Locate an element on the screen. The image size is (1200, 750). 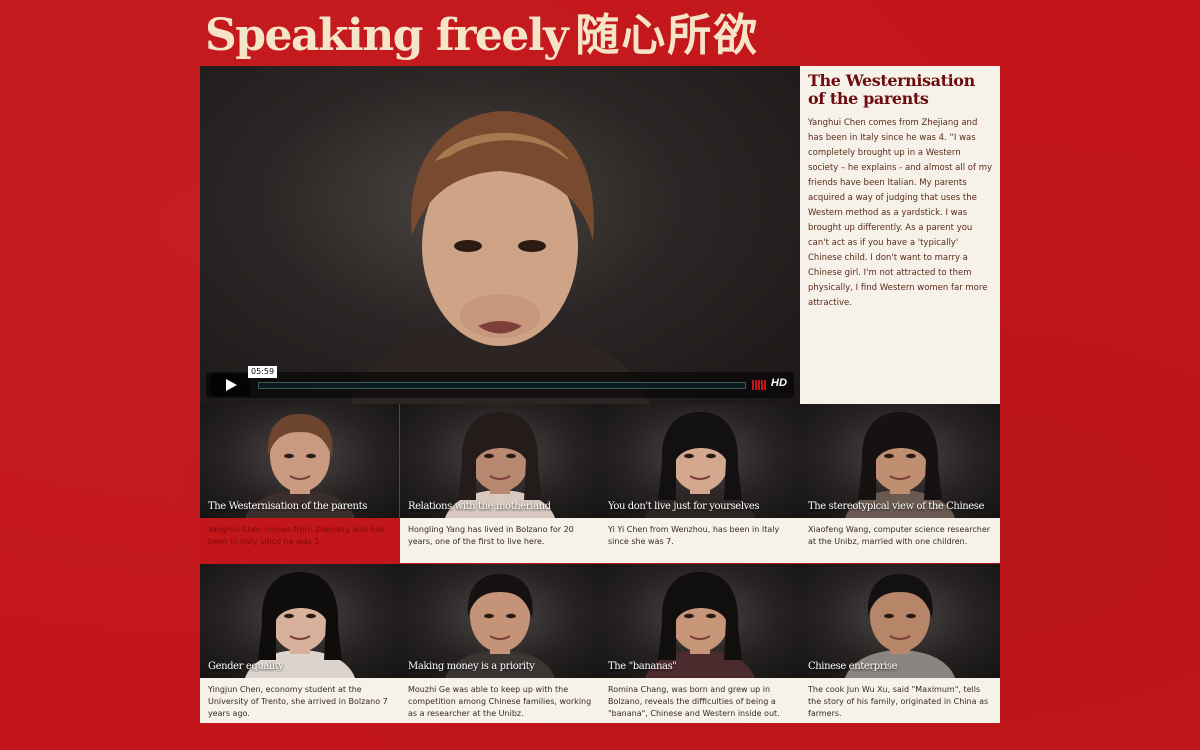
time-display: 05:59 is located at coordinates (263, 372).